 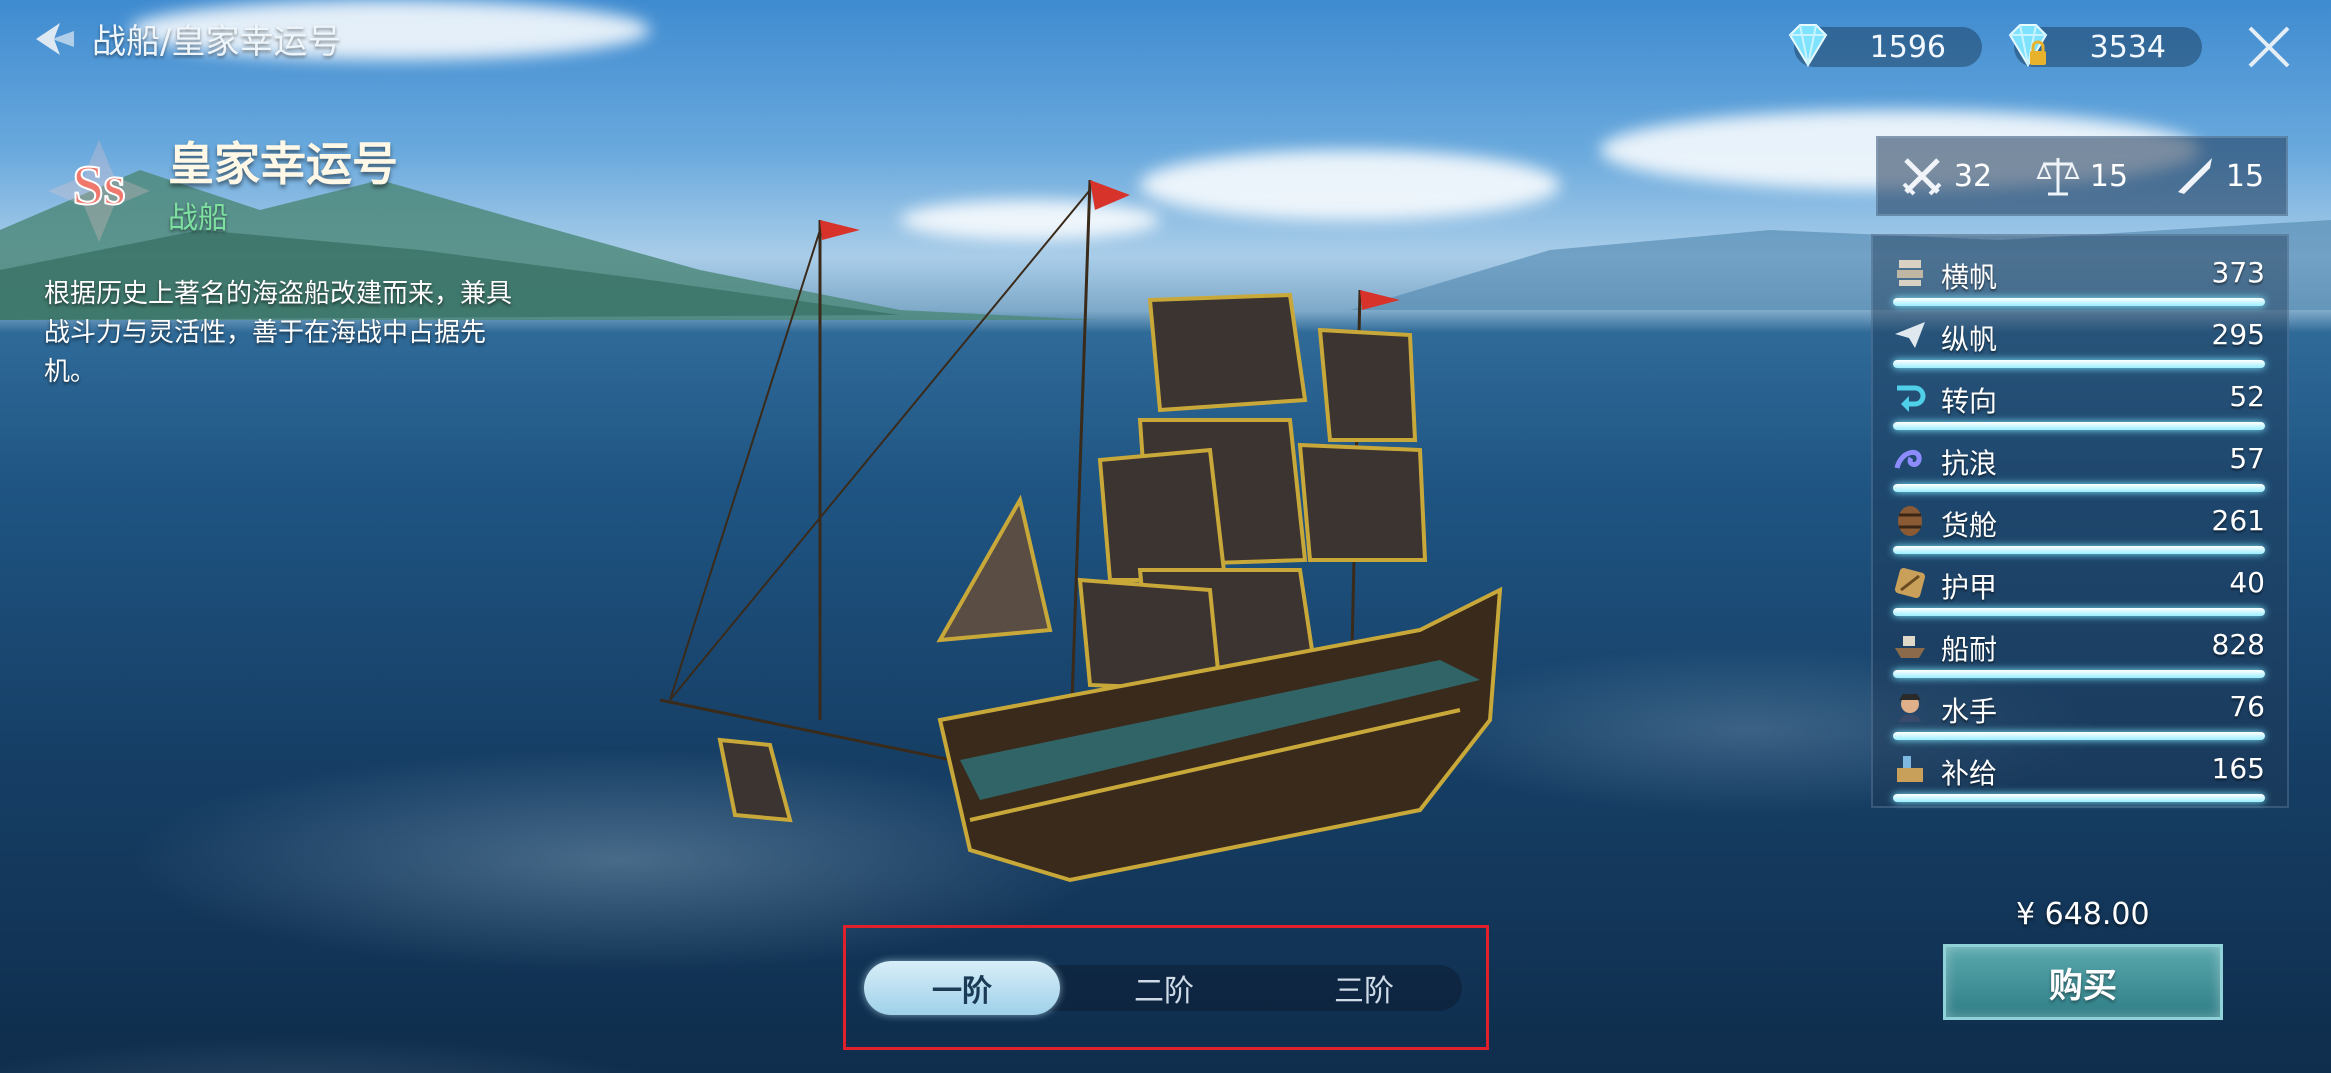 What do you see at coordinates (2082, 401) in the screenshot?
I see `attribute-row: 转向 52` at bounding box center [2082, 401].